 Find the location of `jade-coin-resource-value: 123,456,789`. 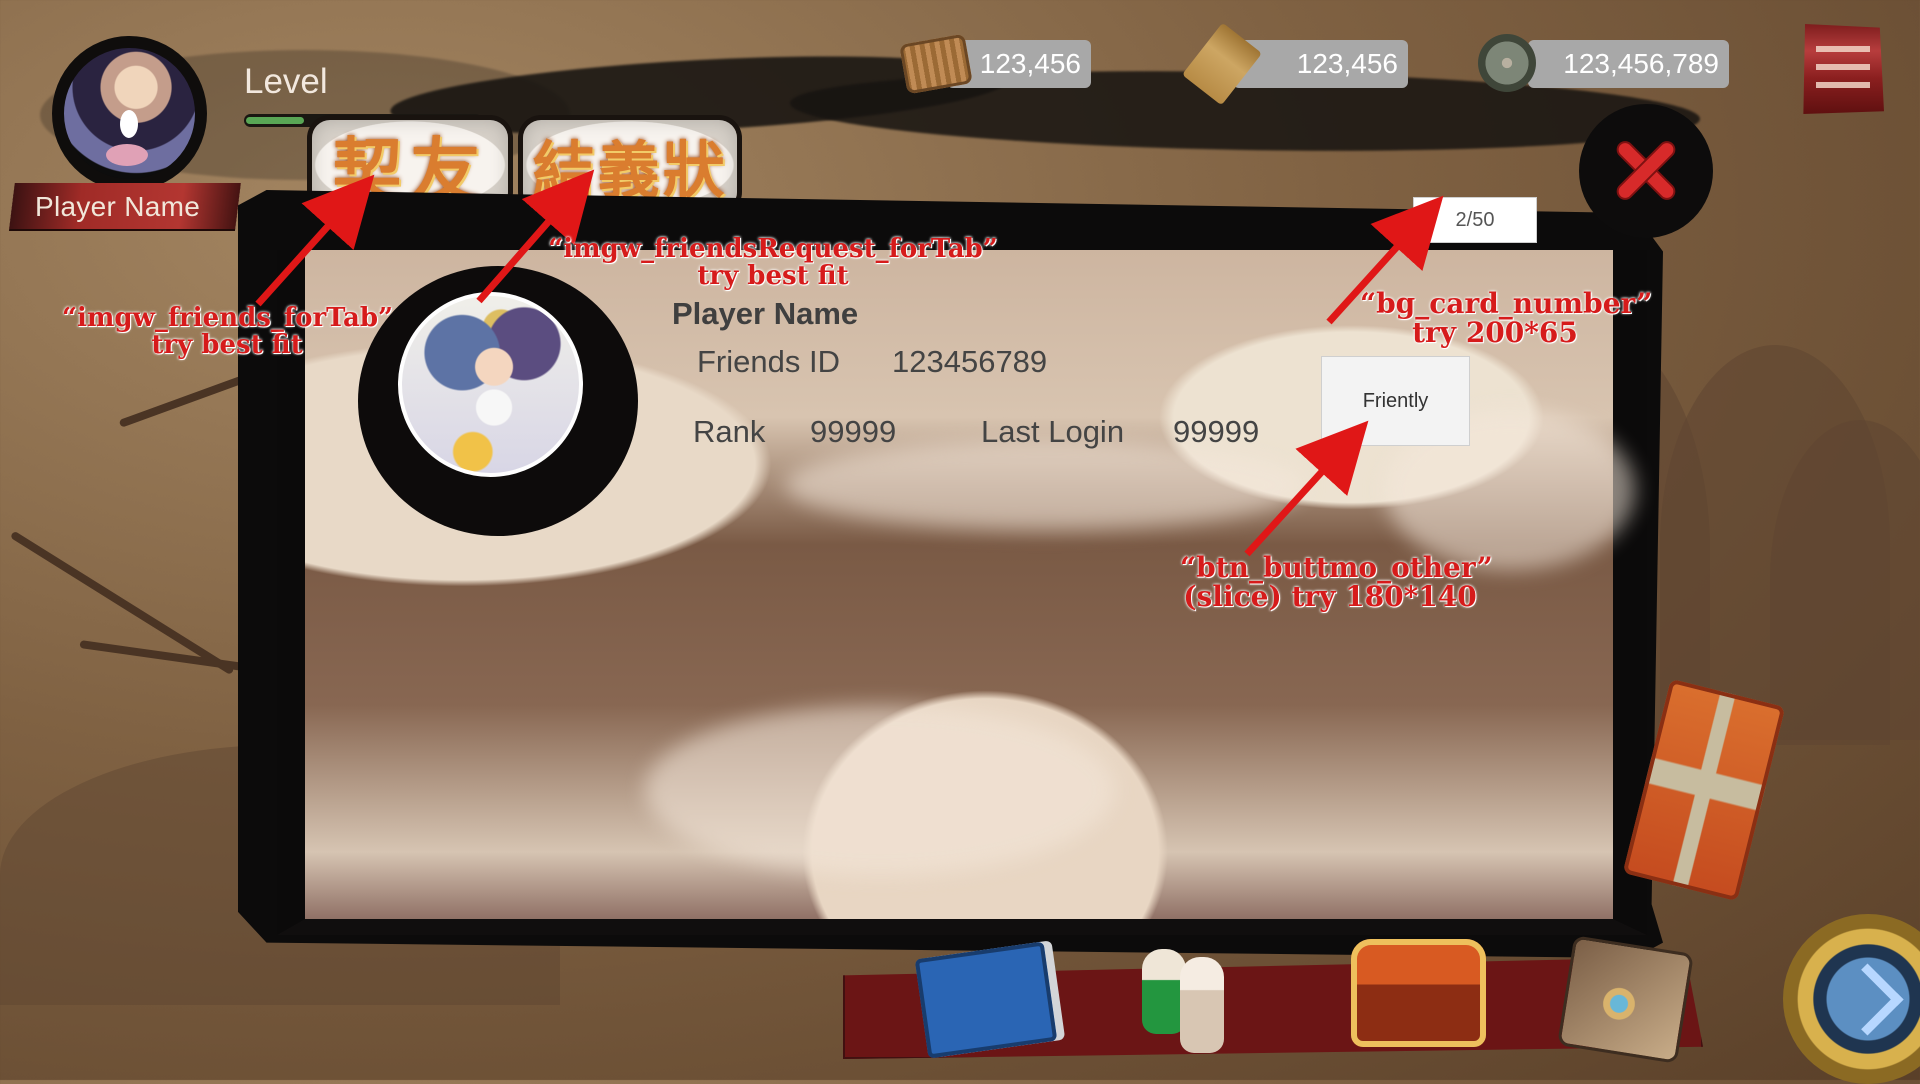

jade-coin-resource-value: 123,456,789 is located at coordinates (1641, 63).